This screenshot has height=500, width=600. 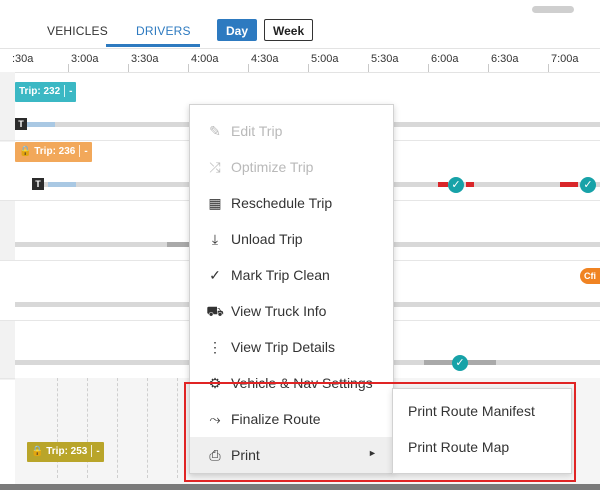 I want to click on highlight-annotation-box, so click(x=380, y=432).